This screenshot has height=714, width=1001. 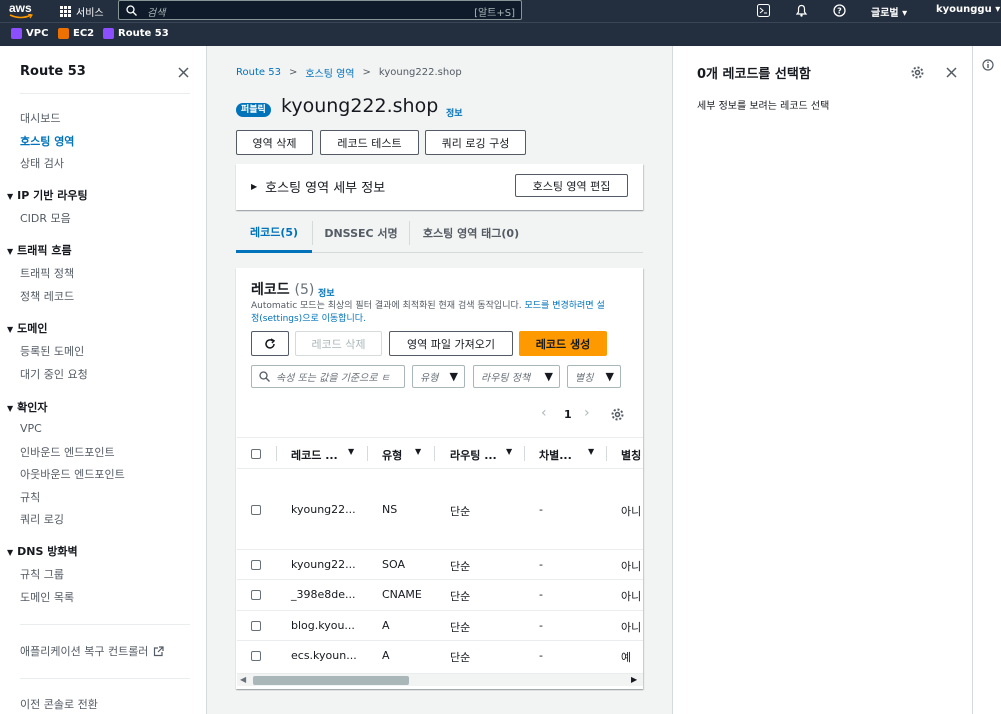 I want to click on page-number: 1, so click(x=568, y=414).